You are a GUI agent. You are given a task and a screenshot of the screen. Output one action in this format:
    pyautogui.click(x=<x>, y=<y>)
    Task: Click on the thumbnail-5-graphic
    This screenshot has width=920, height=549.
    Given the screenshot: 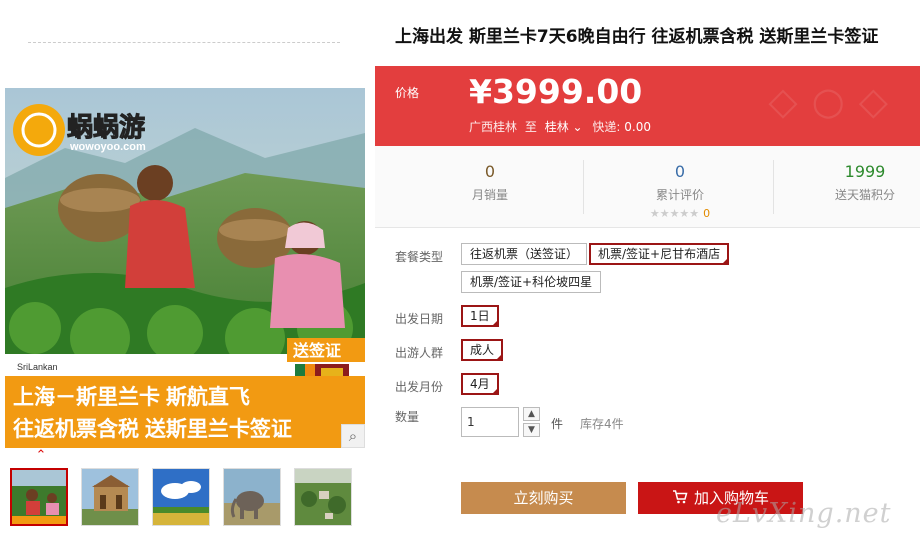 What is the action you would take?
    pyautogui.click(x=323, y=497)
    